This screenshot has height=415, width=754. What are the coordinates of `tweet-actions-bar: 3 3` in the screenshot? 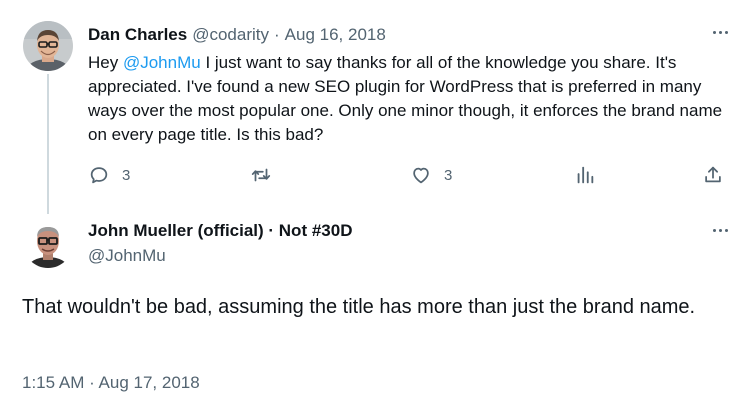 It's located at (408, 177).